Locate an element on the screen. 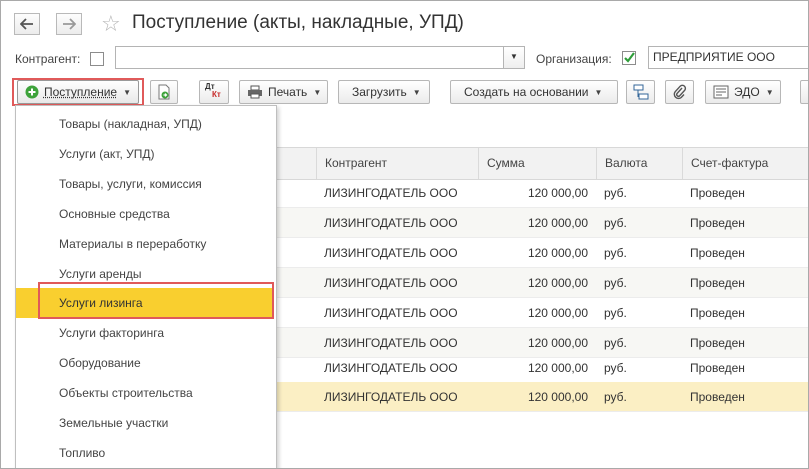  print-button-label: Печать is located at coordinates (288, 92).